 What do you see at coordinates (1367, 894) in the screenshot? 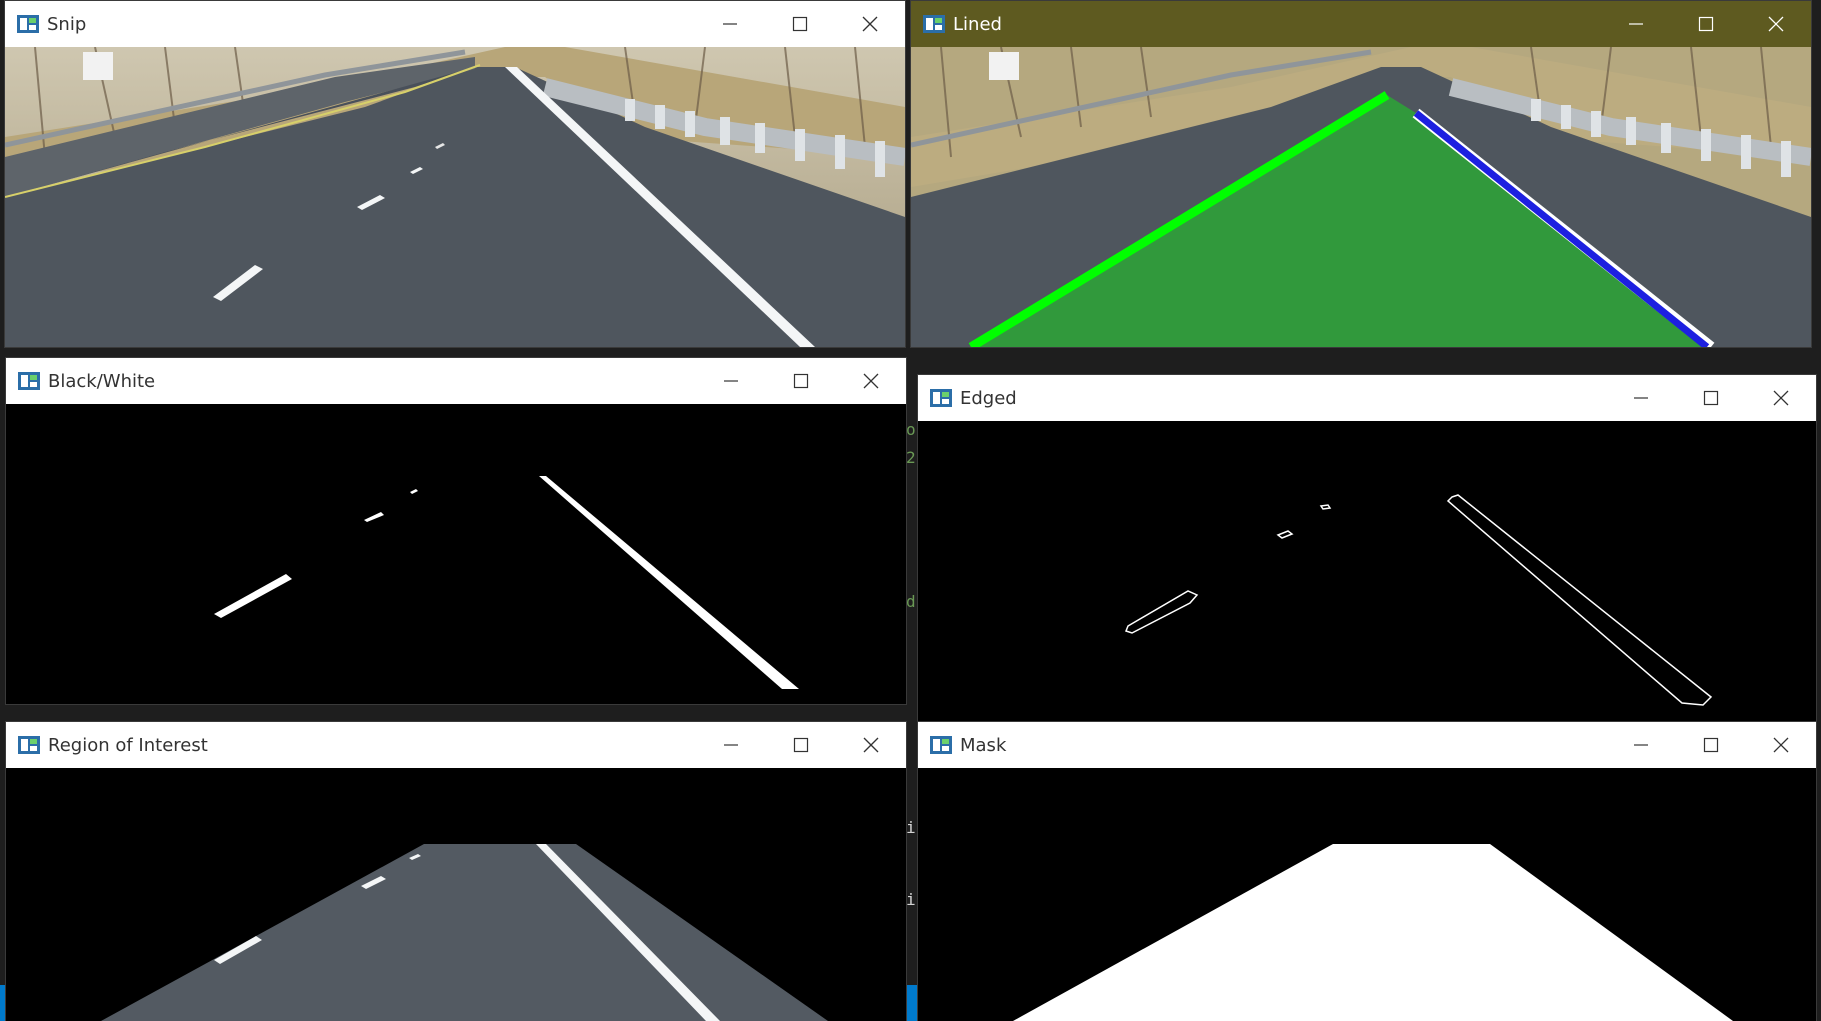
I see `mask-image` at bounding box center [1367, 894].